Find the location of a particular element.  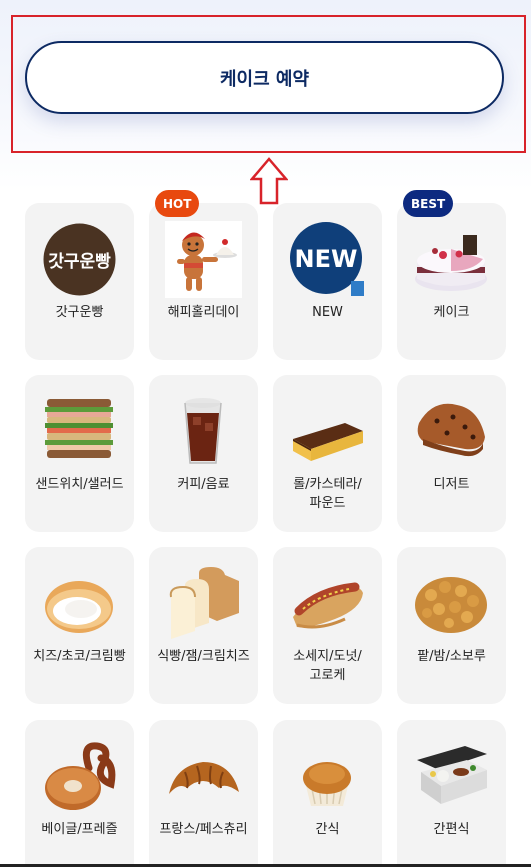

category-card-sandwich: 샌드위치/샐러드 is located at coordinates (79, 453).